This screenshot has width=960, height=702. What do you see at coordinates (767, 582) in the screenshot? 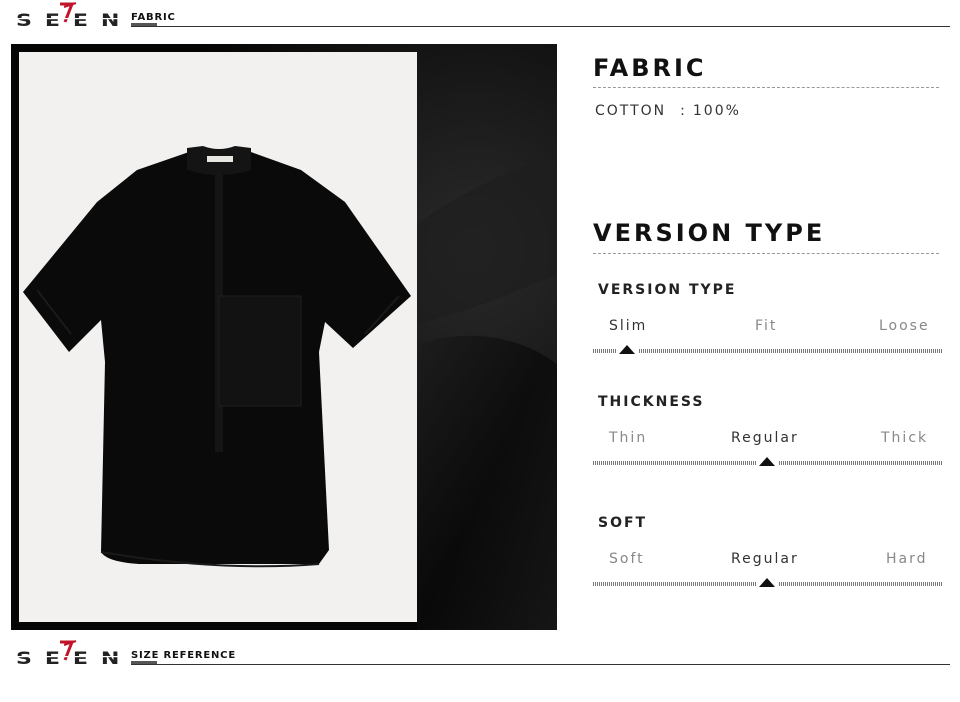
I see `softness-marker` at bounding box center [767, 582].